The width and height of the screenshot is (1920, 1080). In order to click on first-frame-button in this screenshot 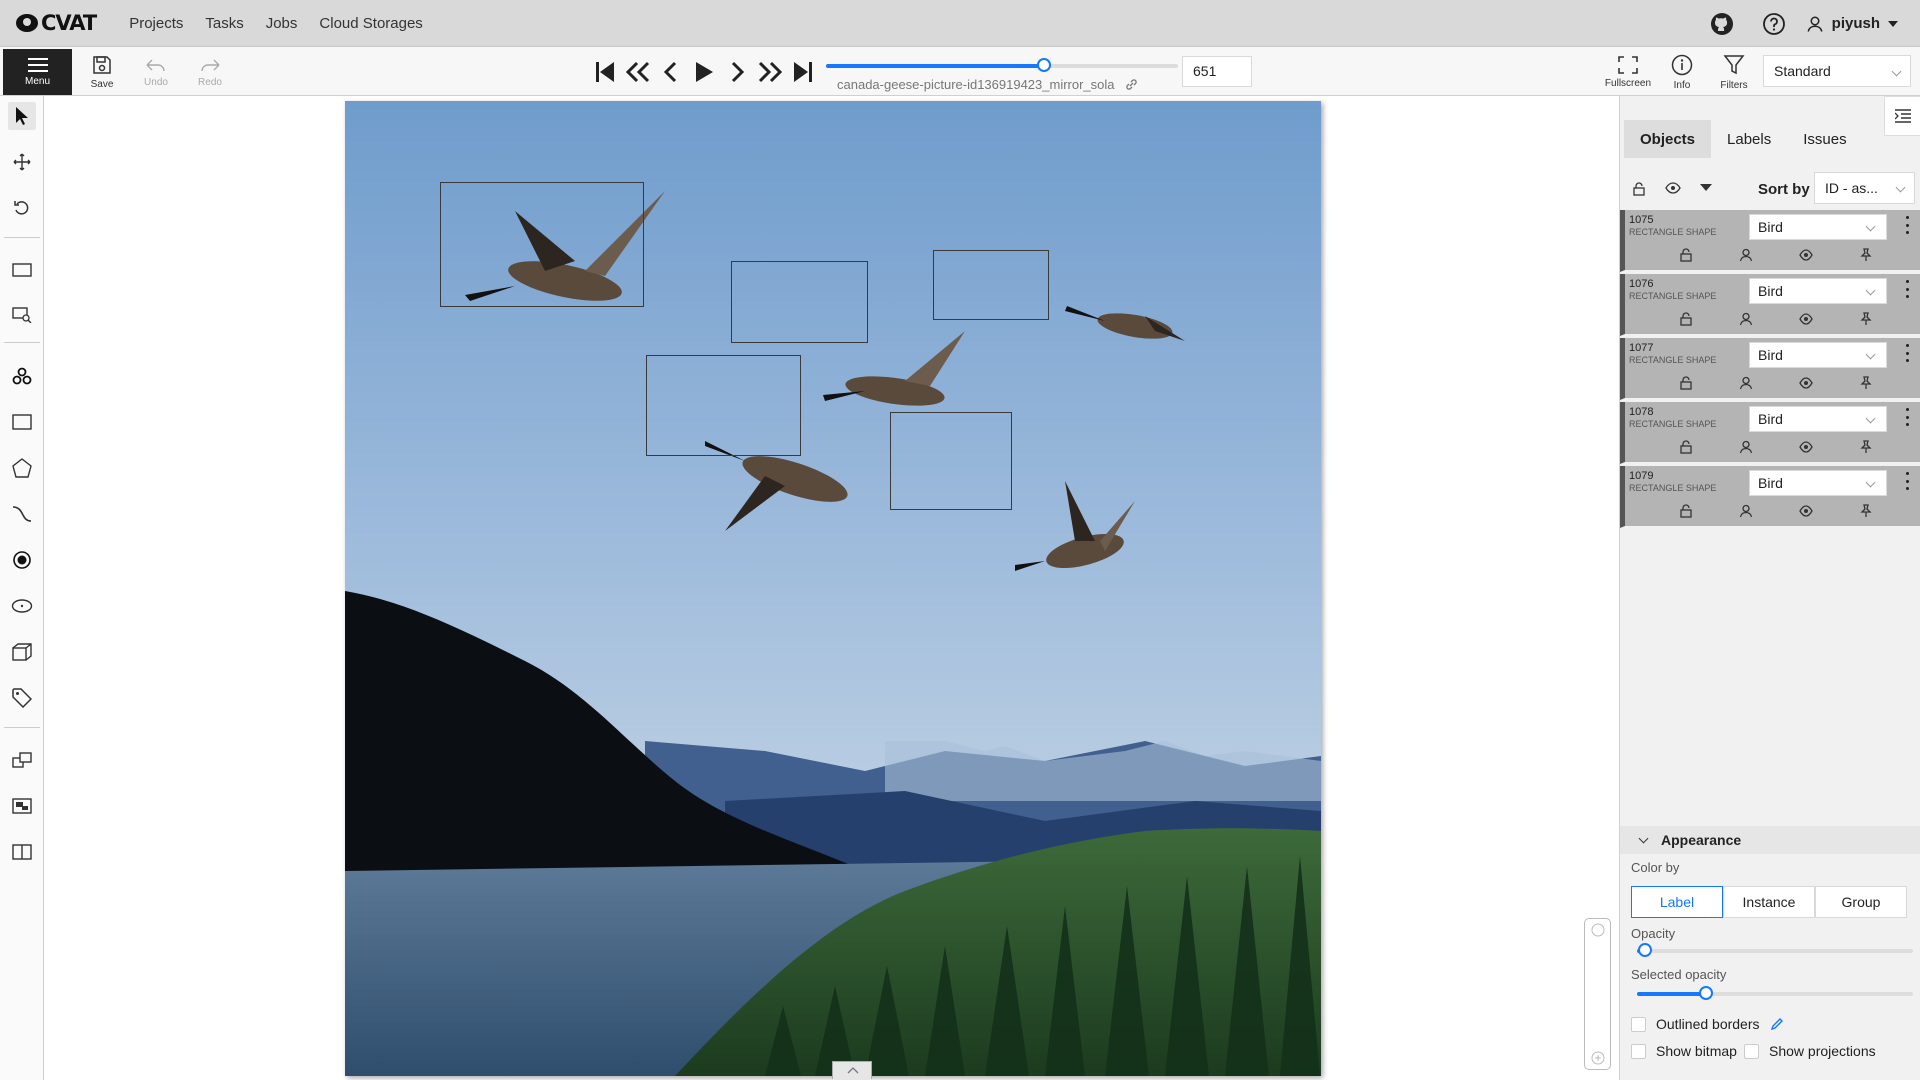, I will do `click(604, 72)`.